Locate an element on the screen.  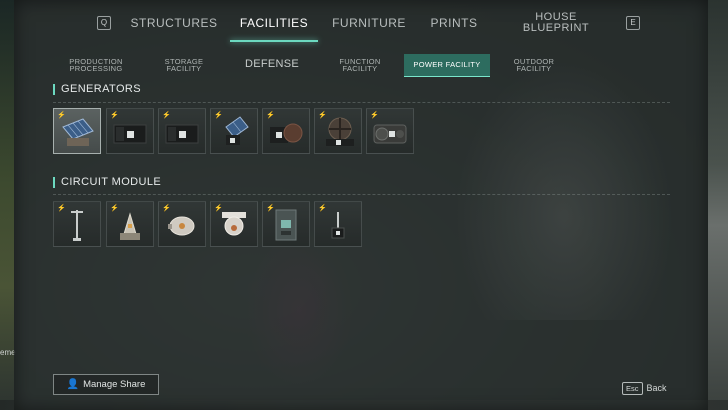
item-fuel-generator: ⚡ is located at coordinates (390, 131).